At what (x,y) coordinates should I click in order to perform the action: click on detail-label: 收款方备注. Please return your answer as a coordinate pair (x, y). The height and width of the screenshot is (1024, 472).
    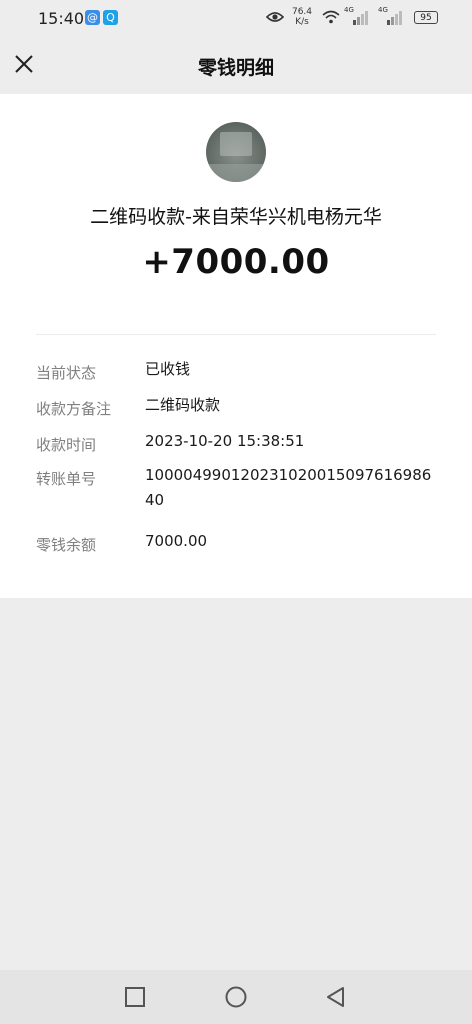
    Looking at the image, I should click on (74, 409).